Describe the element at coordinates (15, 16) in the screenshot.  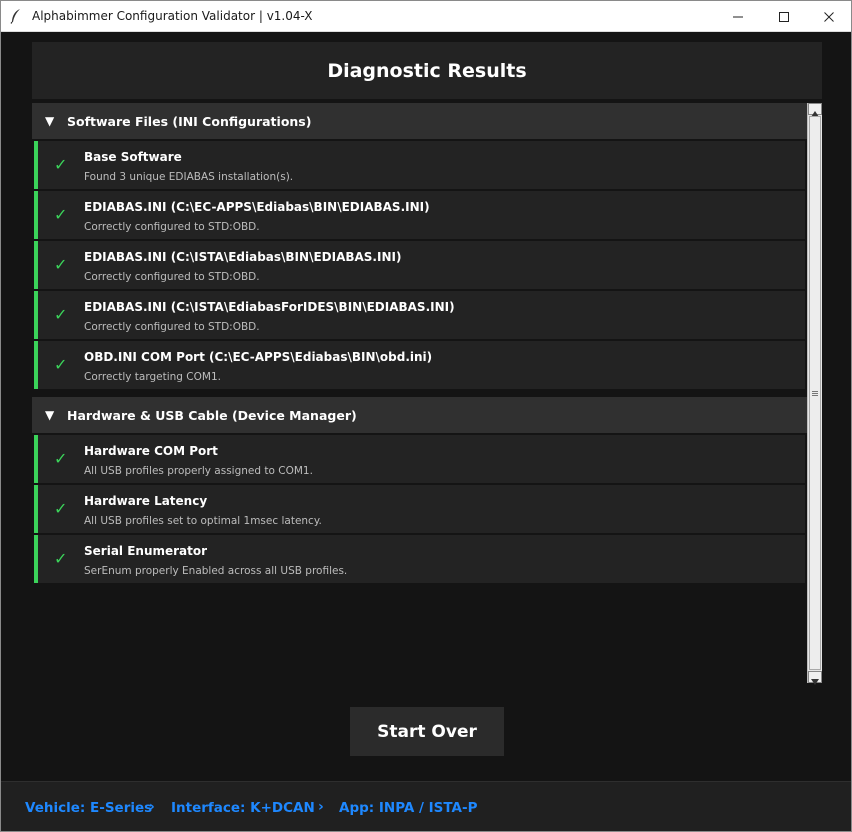
I see `feather-icon` at that location.